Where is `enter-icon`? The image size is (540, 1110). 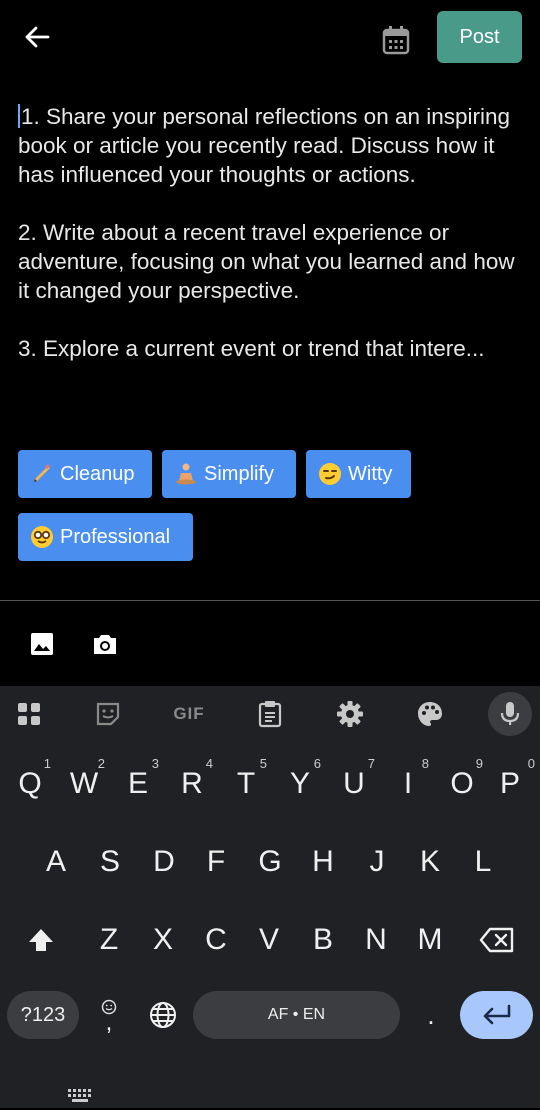
enter-icon is located at coordinates (496, 1014).